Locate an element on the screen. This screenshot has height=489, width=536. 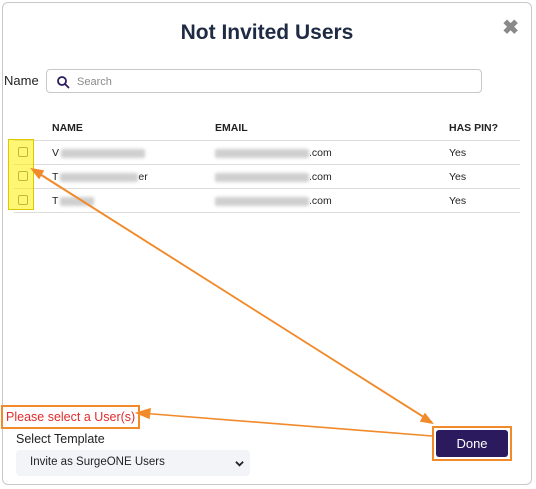
dialog-title: Not Invited Users is located at coordinates (267, 32).